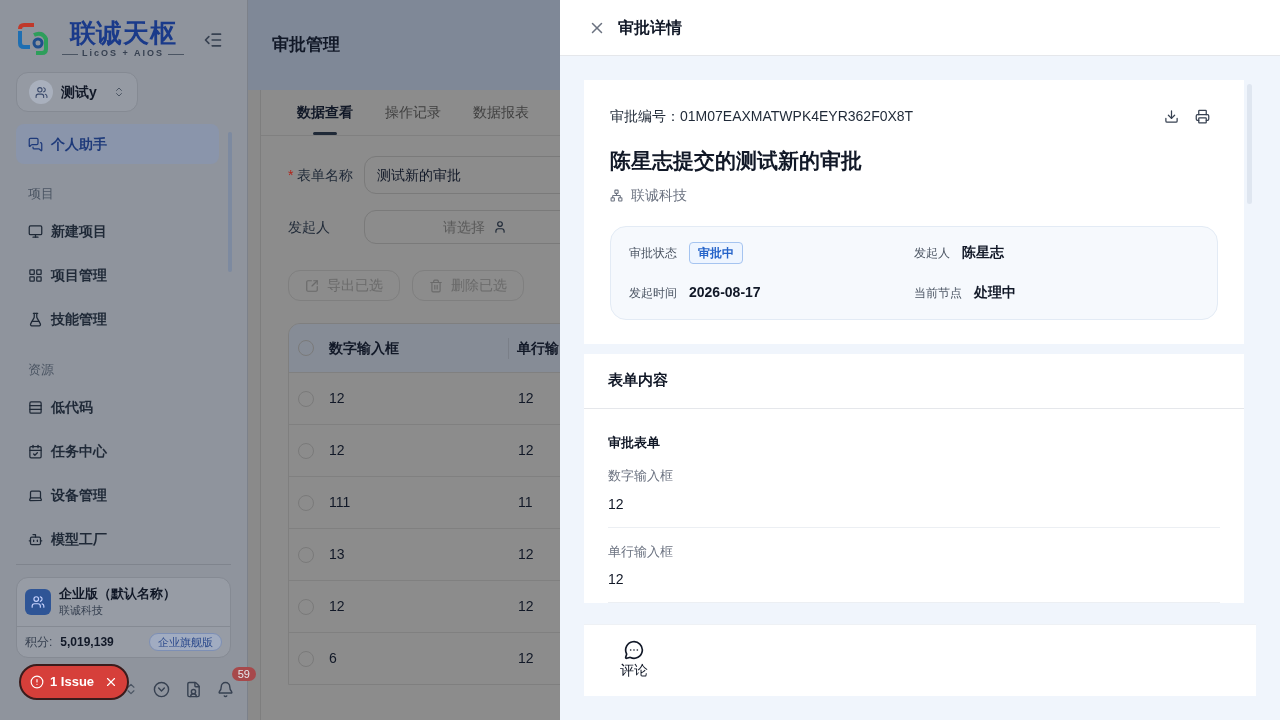  I want to click on status-tag: 审批中, so click(716, 252).